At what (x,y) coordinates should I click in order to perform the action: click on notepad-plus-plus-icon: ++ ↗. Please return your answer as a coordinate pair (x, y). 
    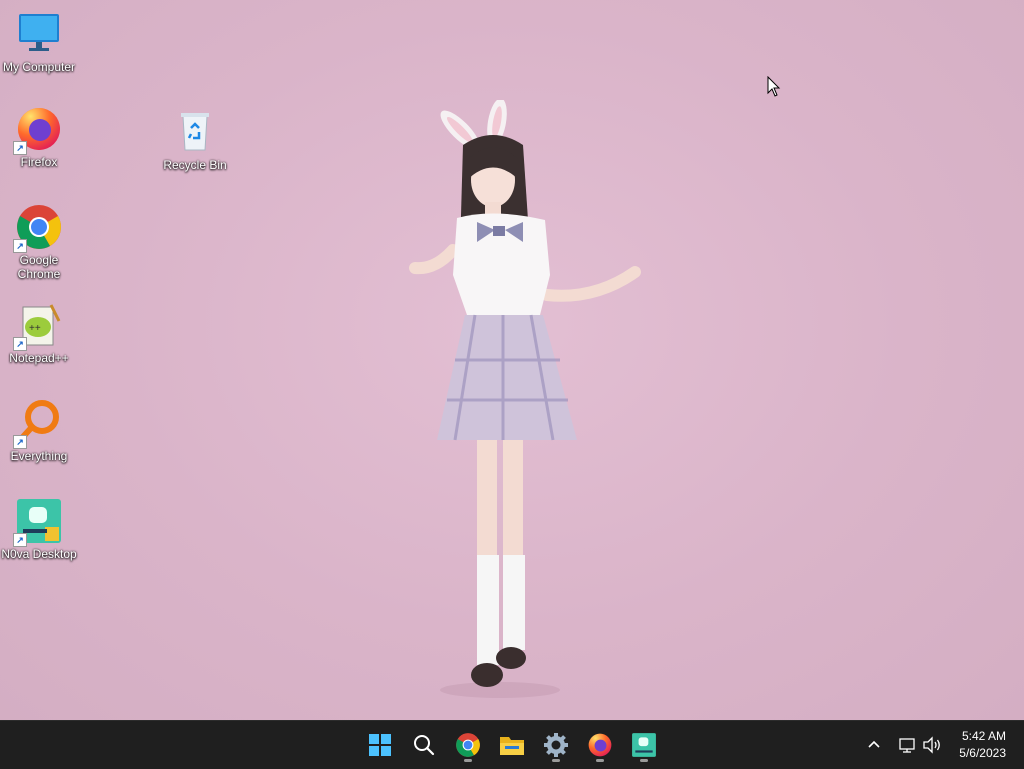
    Looking at the image, I should click on (38, 326).